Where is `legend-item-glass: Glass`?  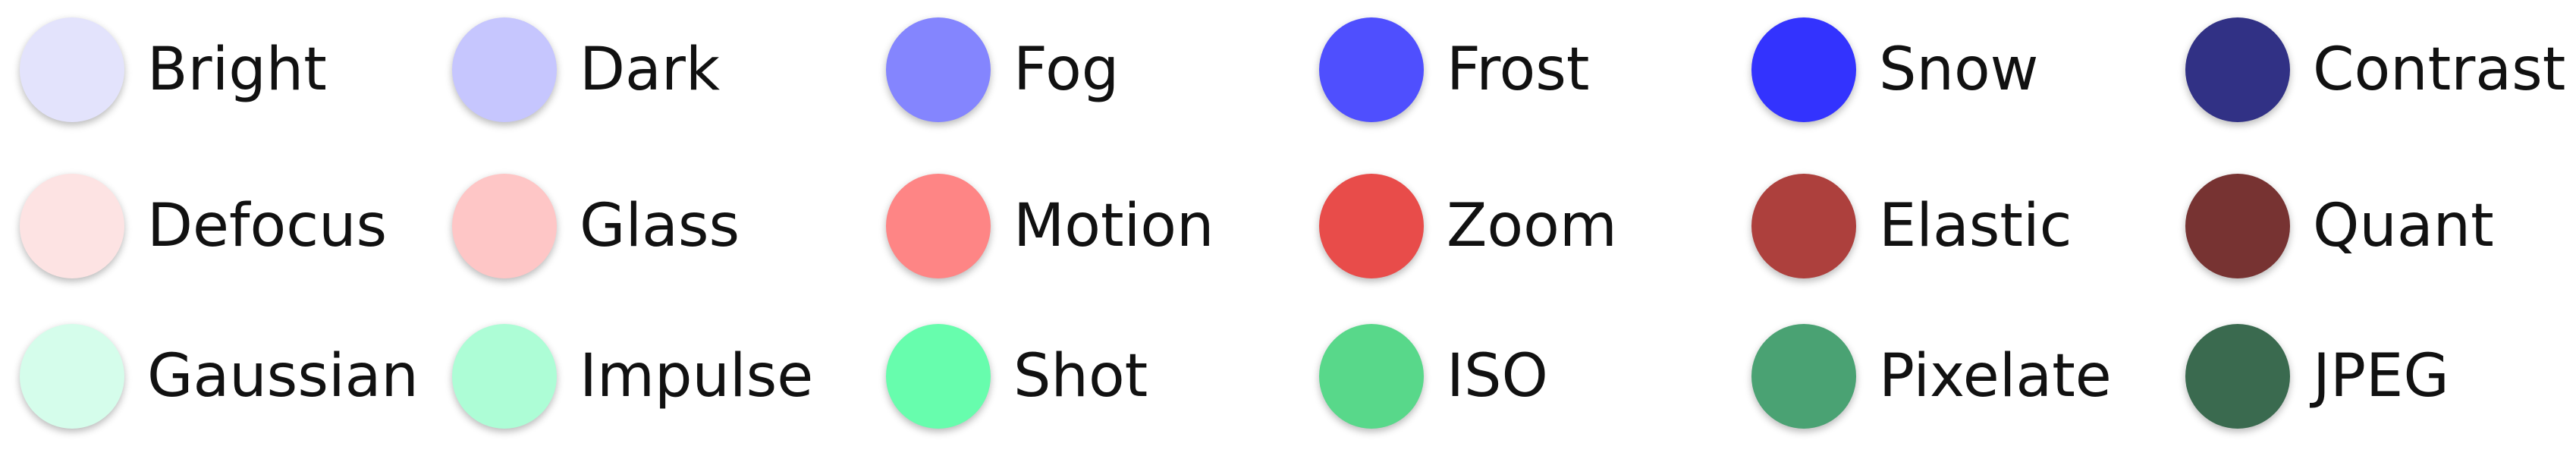
legend-item-glass: Glass is located at coordinates (596, 226).